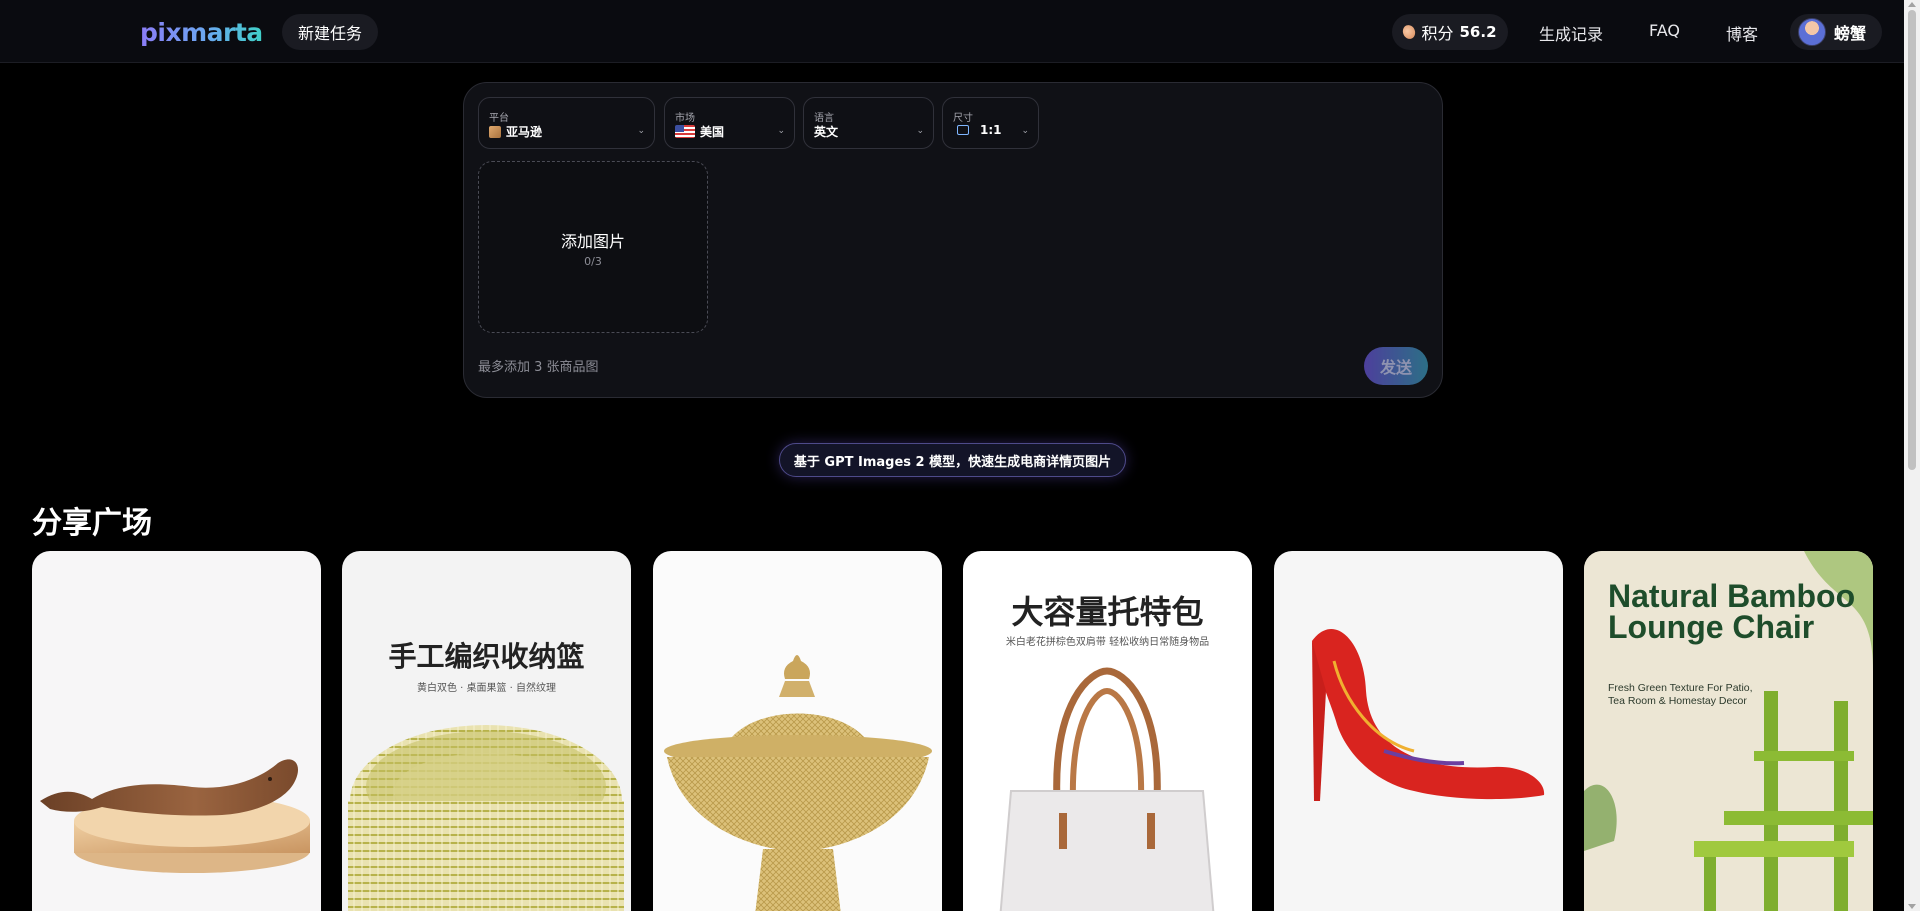  I want to click on avatar, so click(1812, 32).